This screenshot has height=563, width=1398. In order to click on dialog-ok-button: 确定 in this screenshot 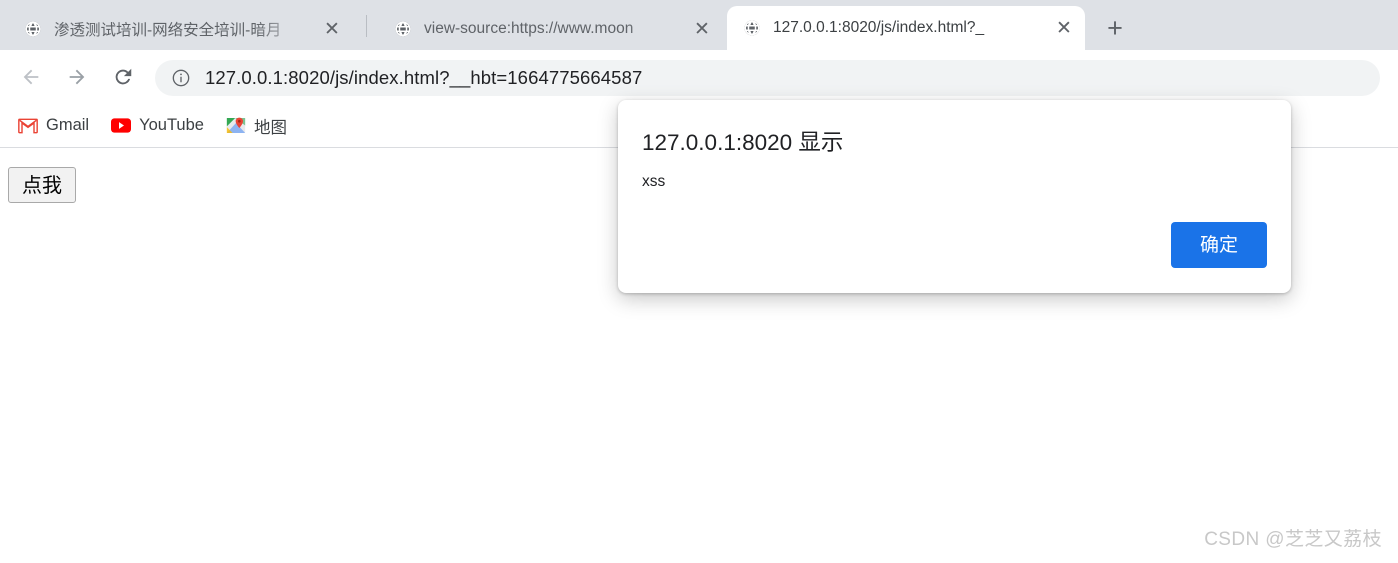, I will do `click(1219, 245)`.